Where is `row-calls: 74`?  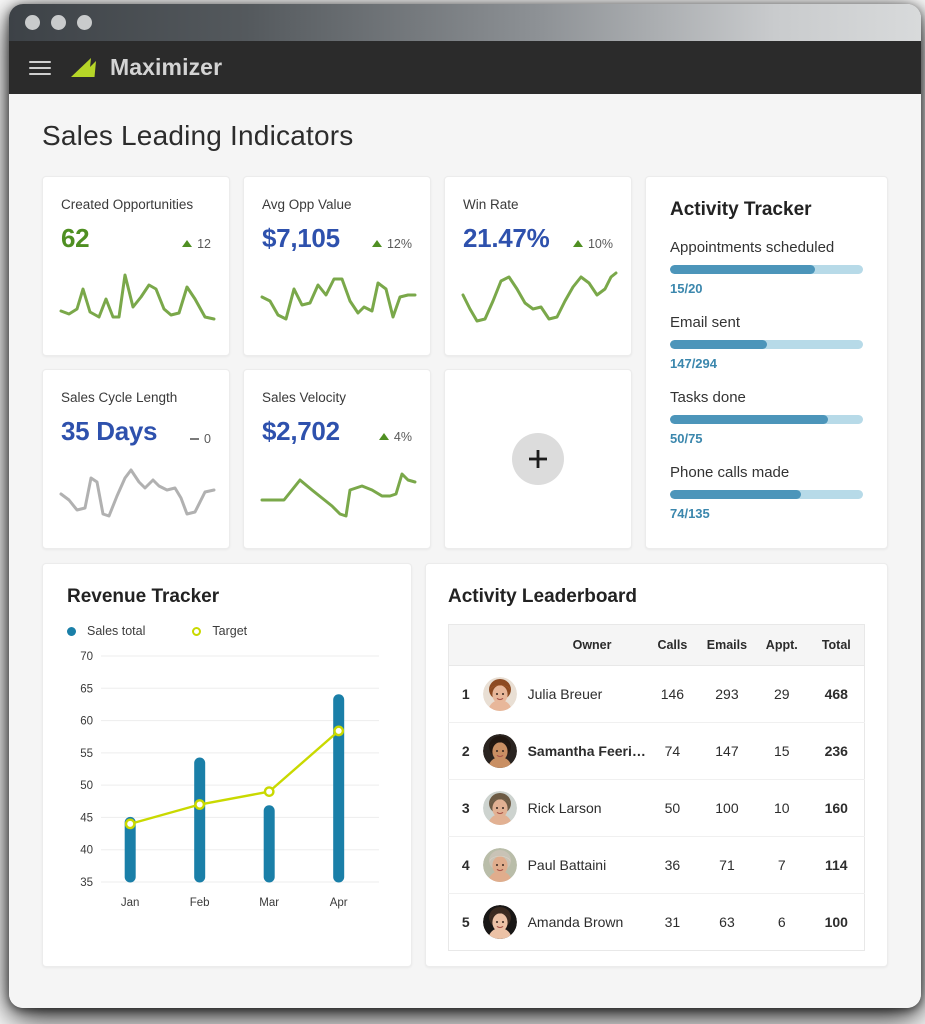 row-calls: 74 is located at coordinates (672, 751).